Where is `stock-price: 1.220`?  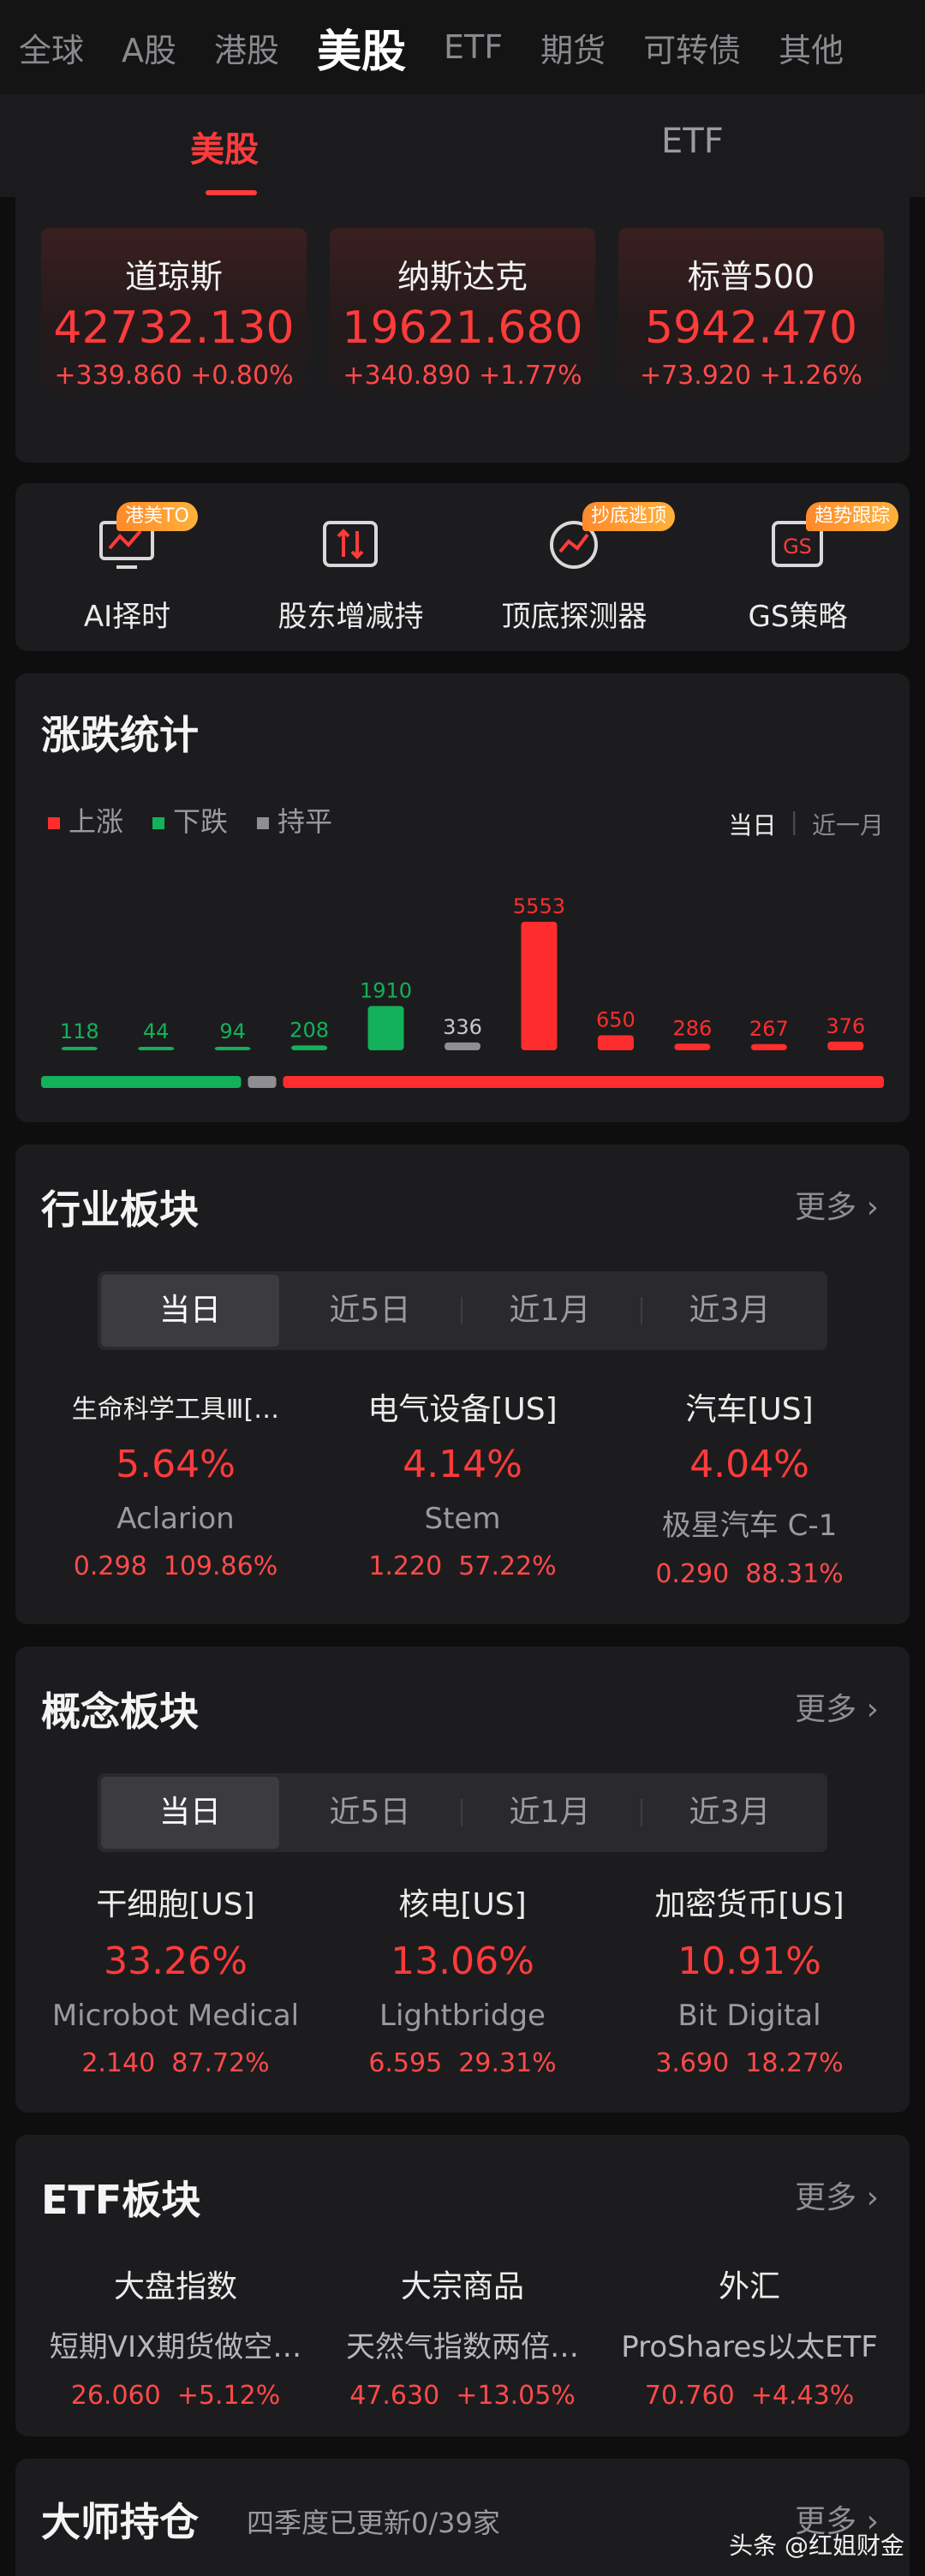
stock-price: 1.220 is located at coordinates (405, 1566).